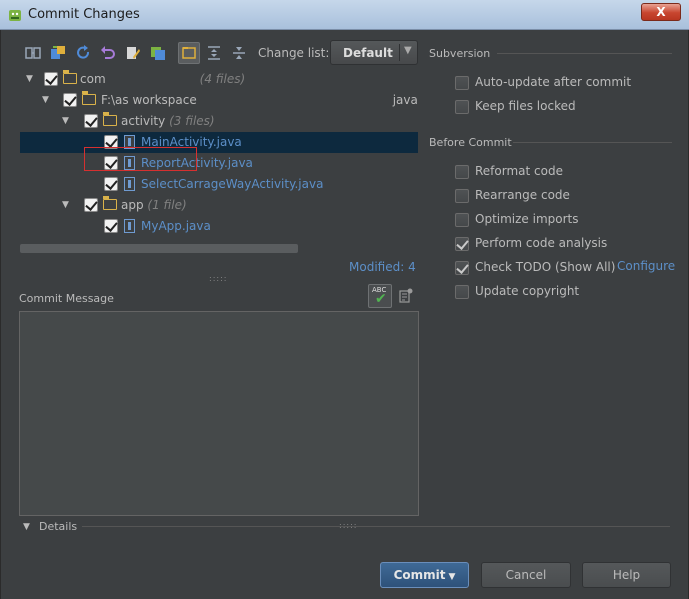 Image resolution: width=689 pixels, height=599 pixels. I want to click on title-bar: Commit Changes X, so click(344, 15).